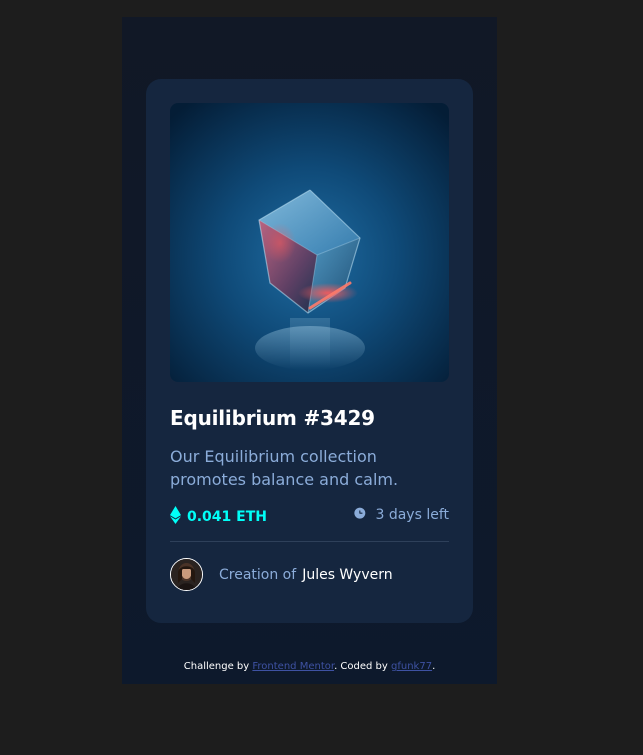 Image resolution: width=643 pixels, height=755 pixels. Describe the element at coordinates (360, 515) in the screenshot. I see `clock-icon` at that location.